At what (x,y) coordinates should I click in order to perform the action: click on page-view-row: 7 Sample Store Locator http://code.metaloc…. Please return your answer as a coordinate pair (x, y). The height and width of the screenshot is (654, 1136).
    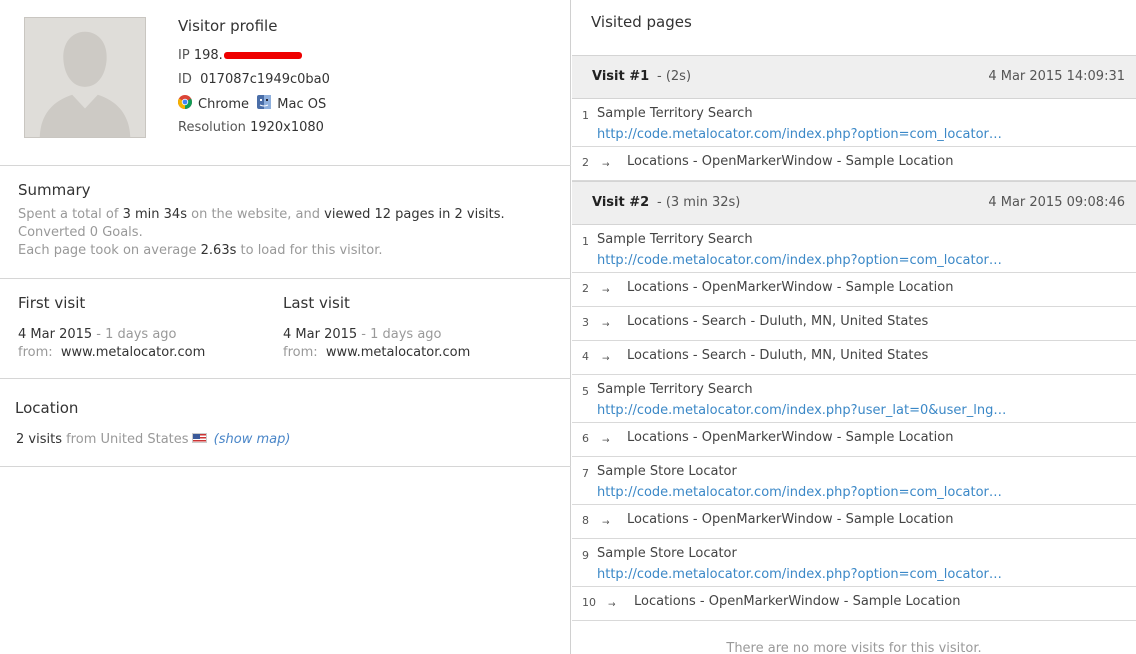
    Looking at the image, I should click on (854, 481).